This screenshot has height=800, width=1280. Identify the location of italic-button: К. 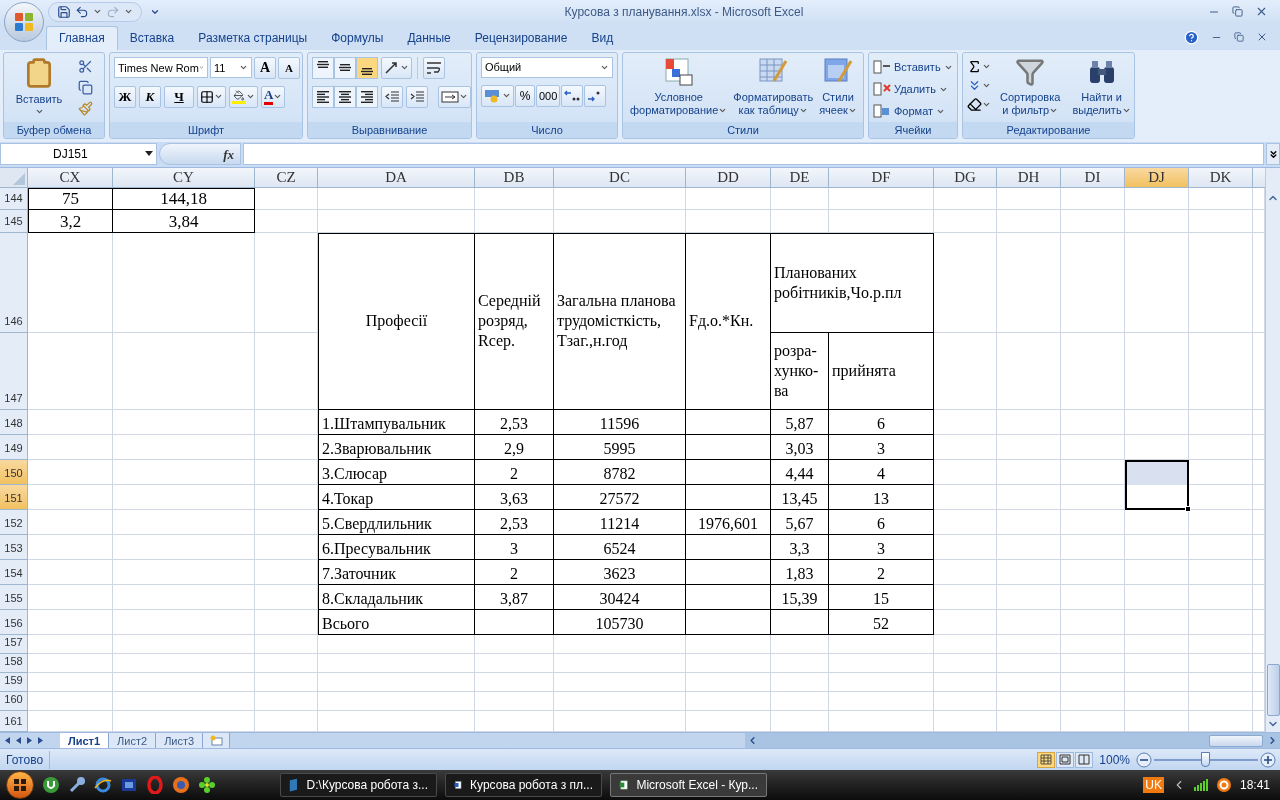
(150, 96).